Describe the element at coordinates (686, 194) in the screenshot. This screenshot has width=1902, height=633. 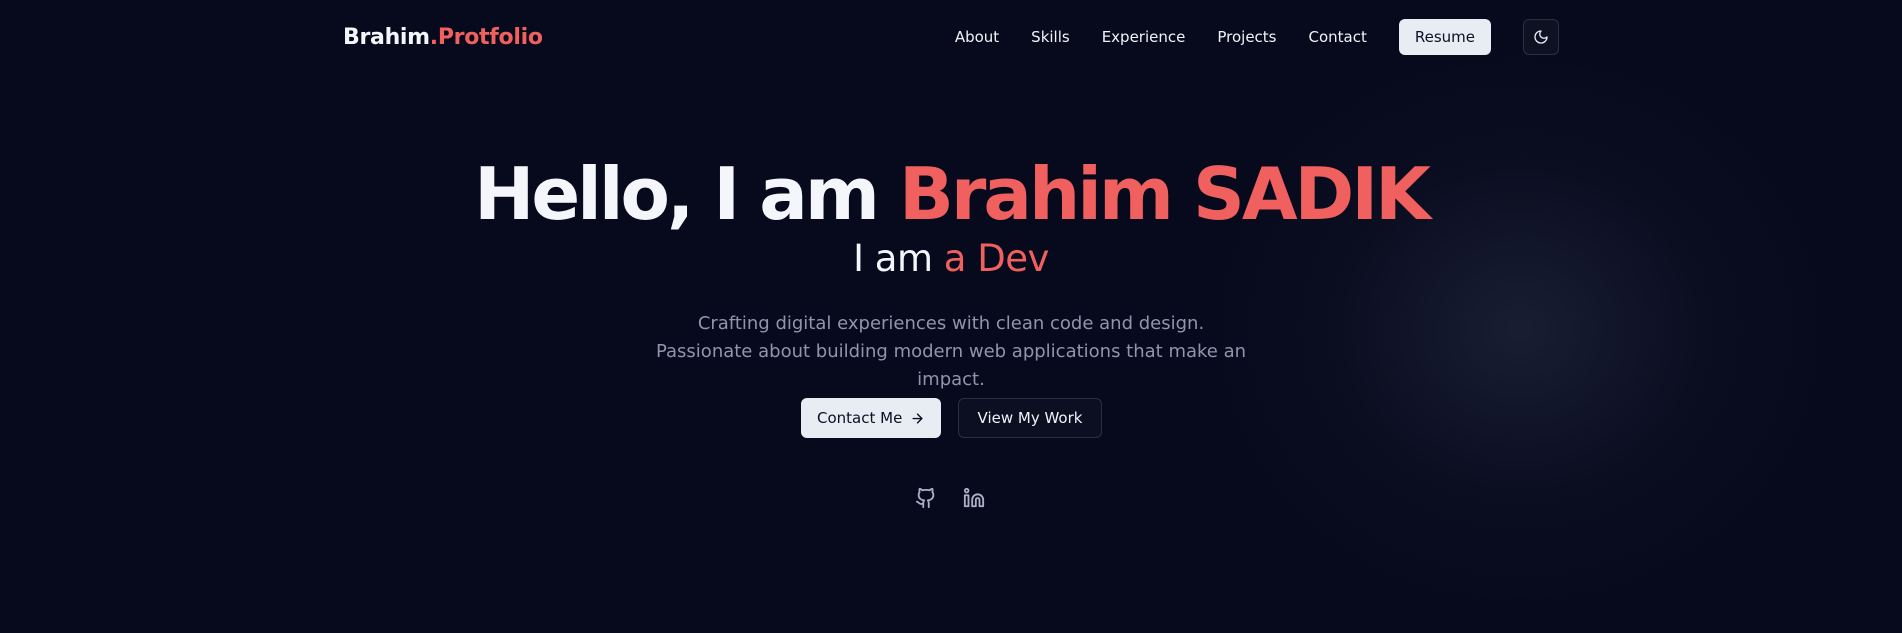
I see `hero-greeting: Hello, I am` at that location.